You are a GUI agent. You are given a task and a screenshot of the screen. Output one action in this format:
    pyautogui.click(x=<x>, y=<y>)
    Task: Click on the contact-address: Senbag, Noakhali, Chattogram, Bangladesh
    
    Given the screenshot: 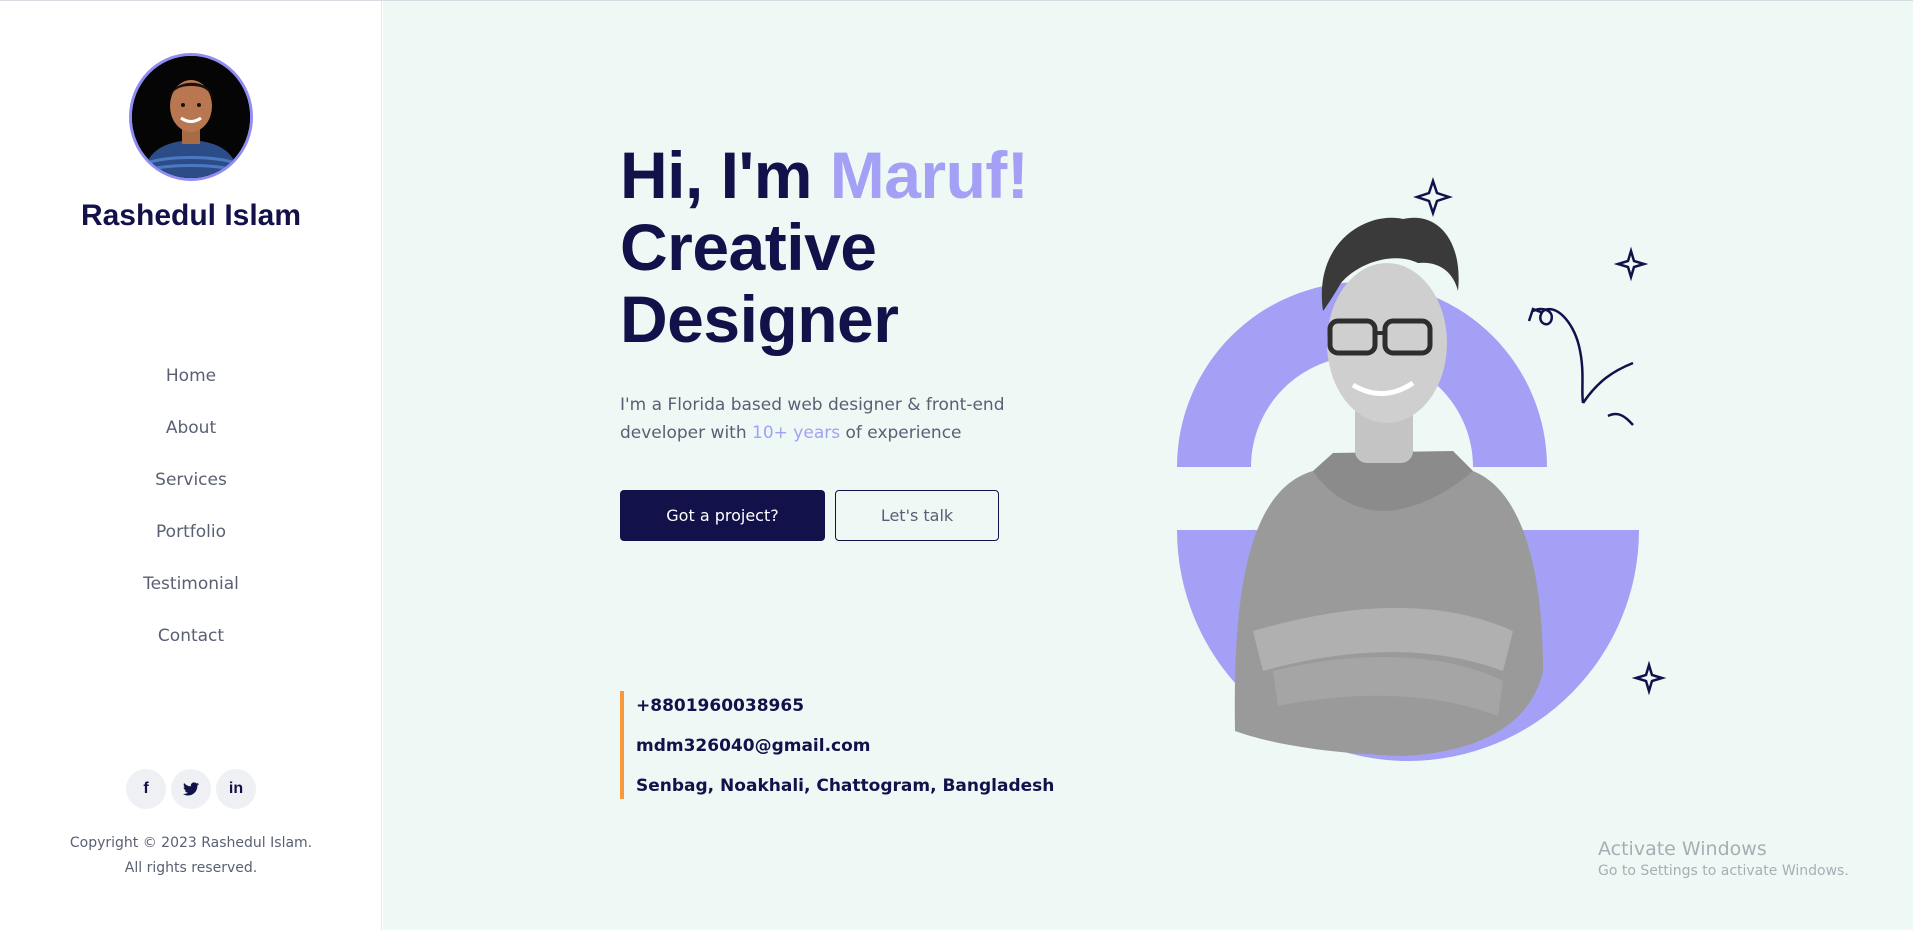 What is the action you would take?
    pyautogui.click(x=845, y=786)
    